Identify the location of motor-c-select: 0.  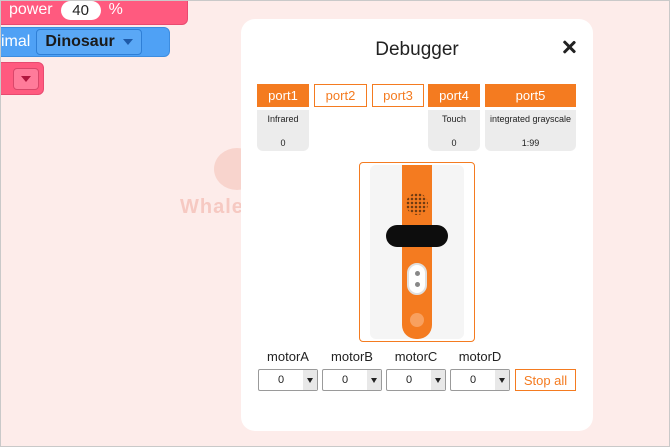
(416, 380).